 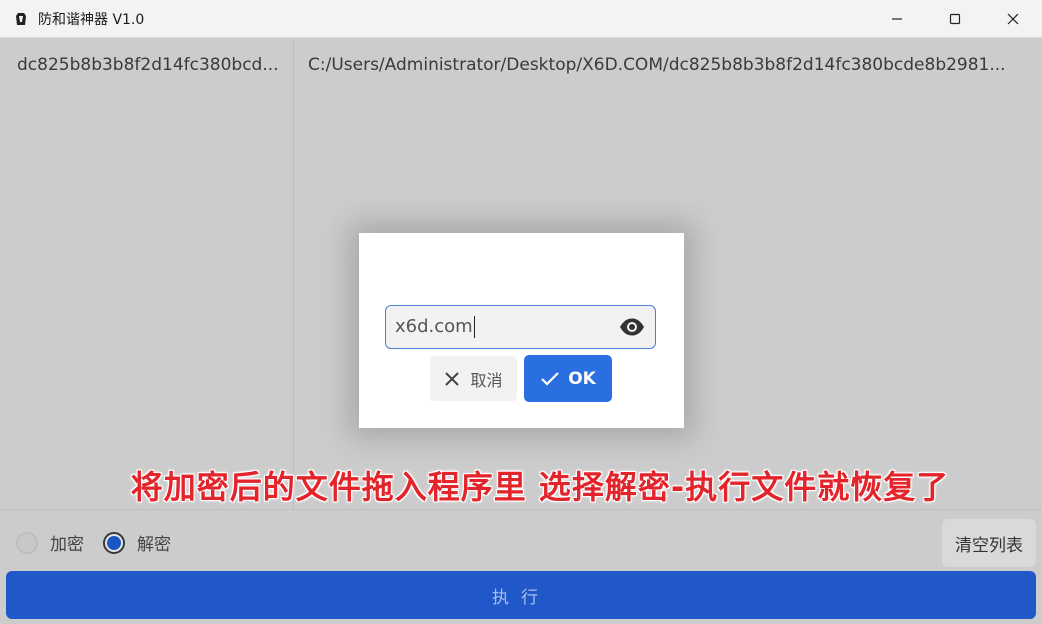 What do you see at coordinates (632, 327) in the screenshot?
I see `eye-icon` at bounding box center [632, 327].